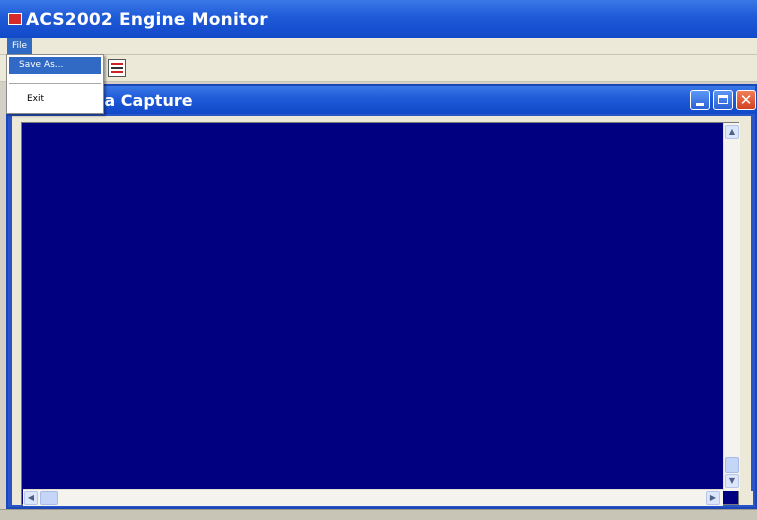 This screenshot has width=757, height=520. I want to click on menu-item-exit: Exit, so click(55, 99).